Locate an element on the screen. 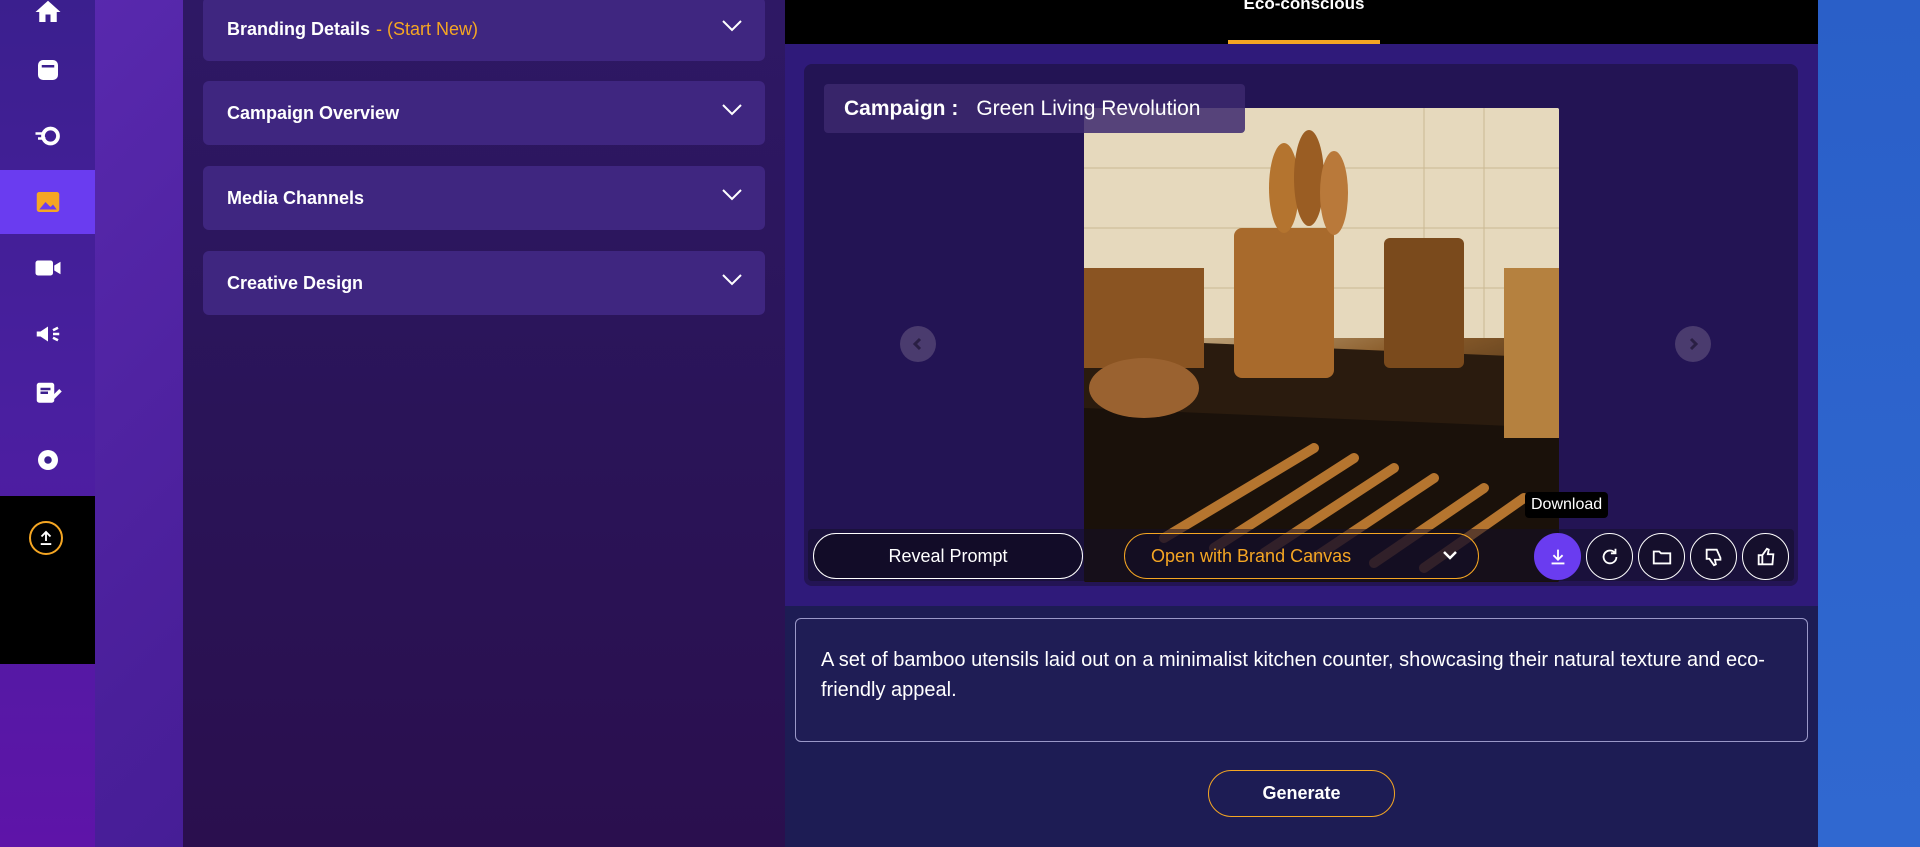 This screenshot has width=1920, height=847. automation-icon is located at coordinates (47, 136).